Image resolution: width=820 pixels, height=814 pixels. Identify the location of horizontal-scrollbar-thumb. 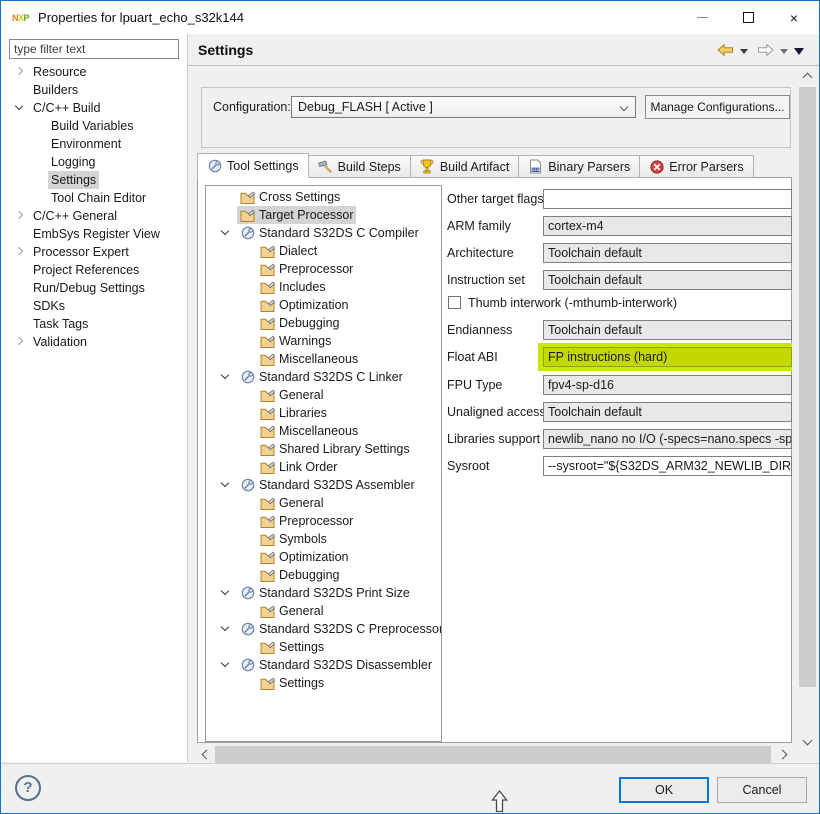
(493, 754).